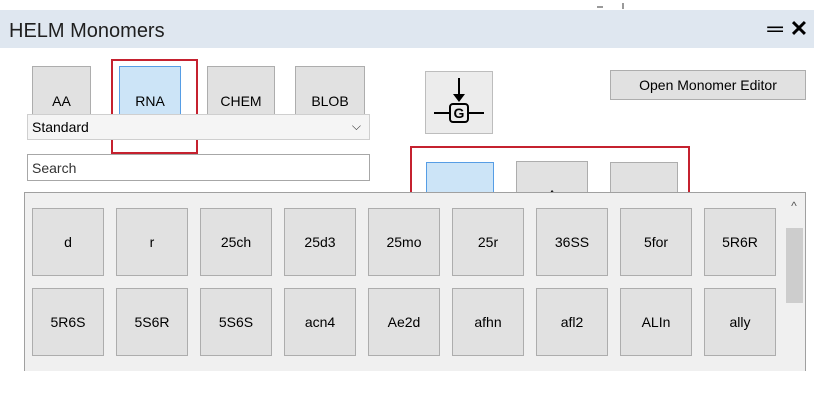 The height and width of the screenshot is (419, 814). I want to click on monomer-button: 5S6S, so click(236, 322).